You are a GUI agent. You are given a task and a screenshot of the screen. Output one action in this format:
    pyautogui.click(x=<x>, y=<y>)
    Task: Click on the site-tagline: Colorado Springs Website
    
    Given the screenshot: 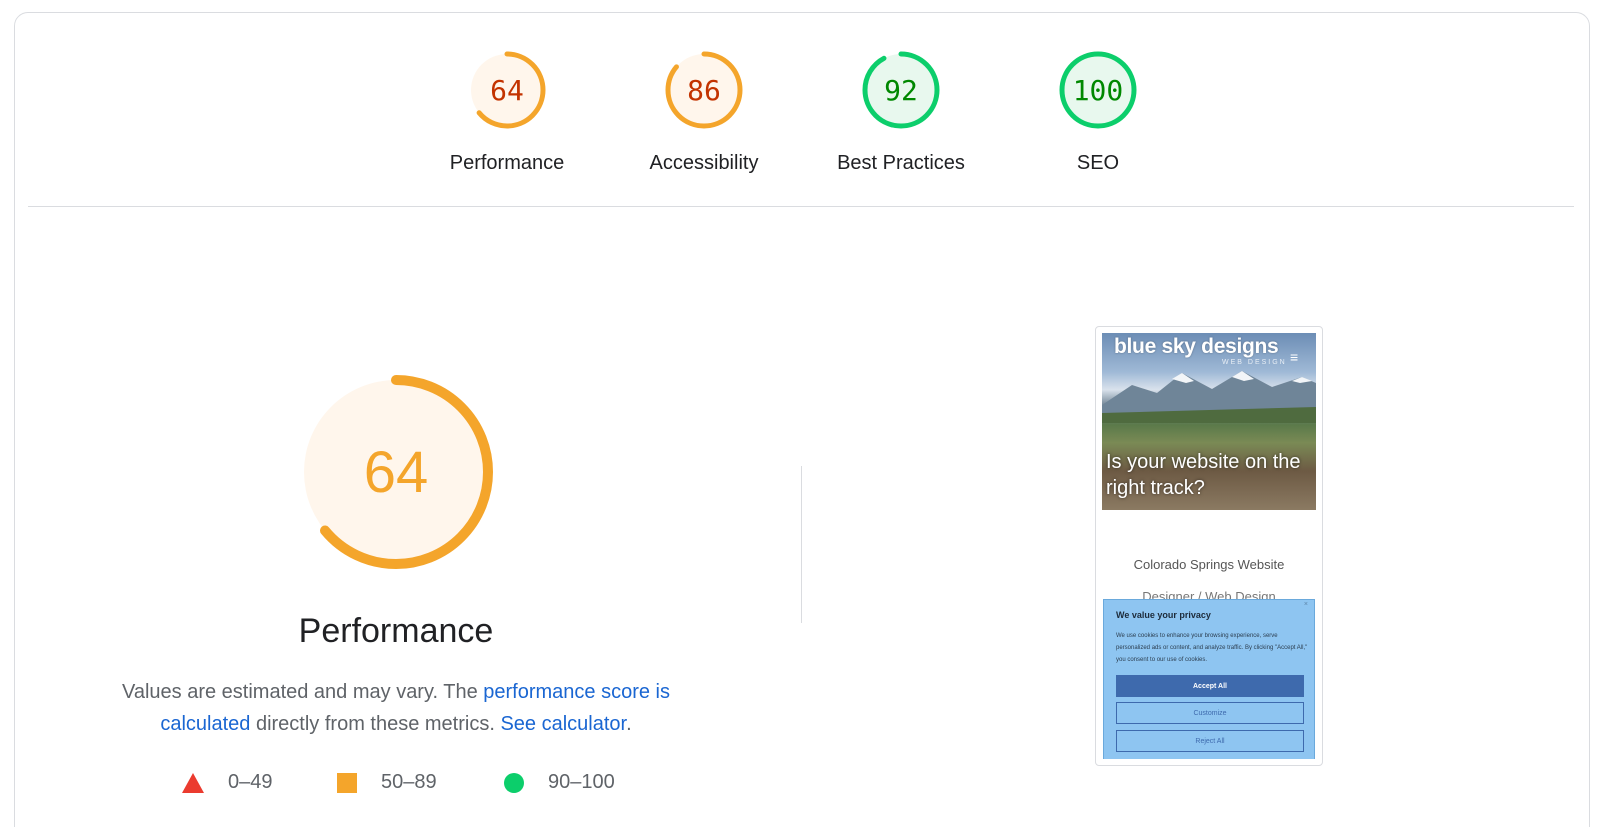 What is the action you would take?
    pyautogui.click(x=1209, y=564)
    